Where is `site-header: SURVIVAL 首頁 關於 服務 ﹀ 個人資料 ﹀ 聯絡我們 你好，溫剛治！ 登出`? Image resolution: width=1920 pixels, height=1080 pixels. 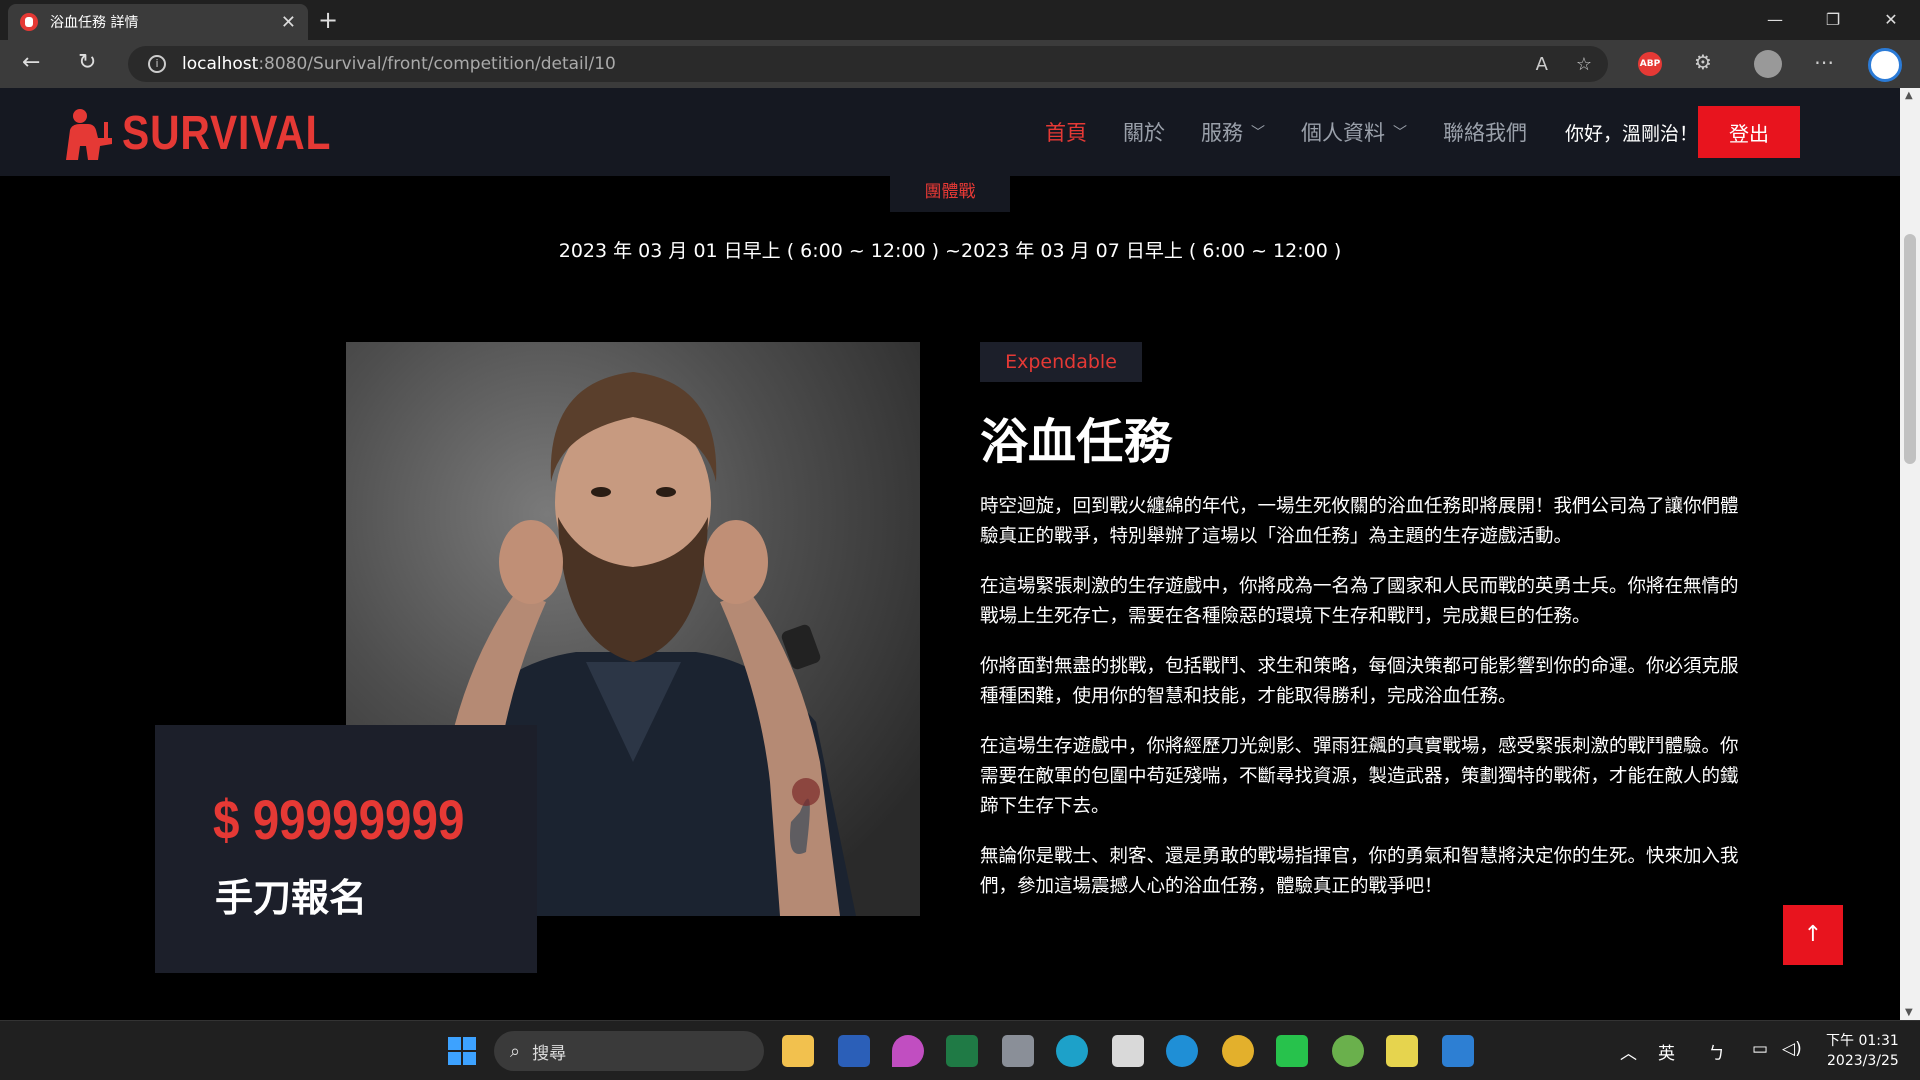 site-header: SURVIVAL 首頁 關於 服務 ﹀ 個人資料 ﹀ 聯絡我們 你好，溫剛治！ 登出 is located at coordinates (950, 132).